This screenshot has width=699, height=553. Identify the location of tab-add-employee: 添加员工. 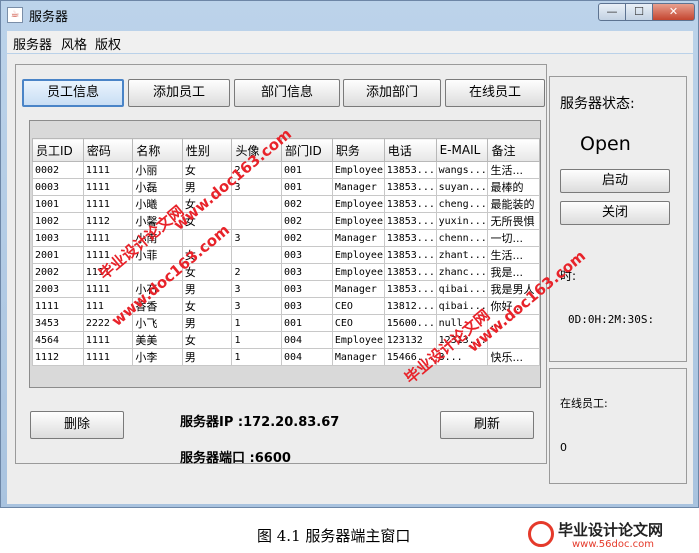
(179, 93).